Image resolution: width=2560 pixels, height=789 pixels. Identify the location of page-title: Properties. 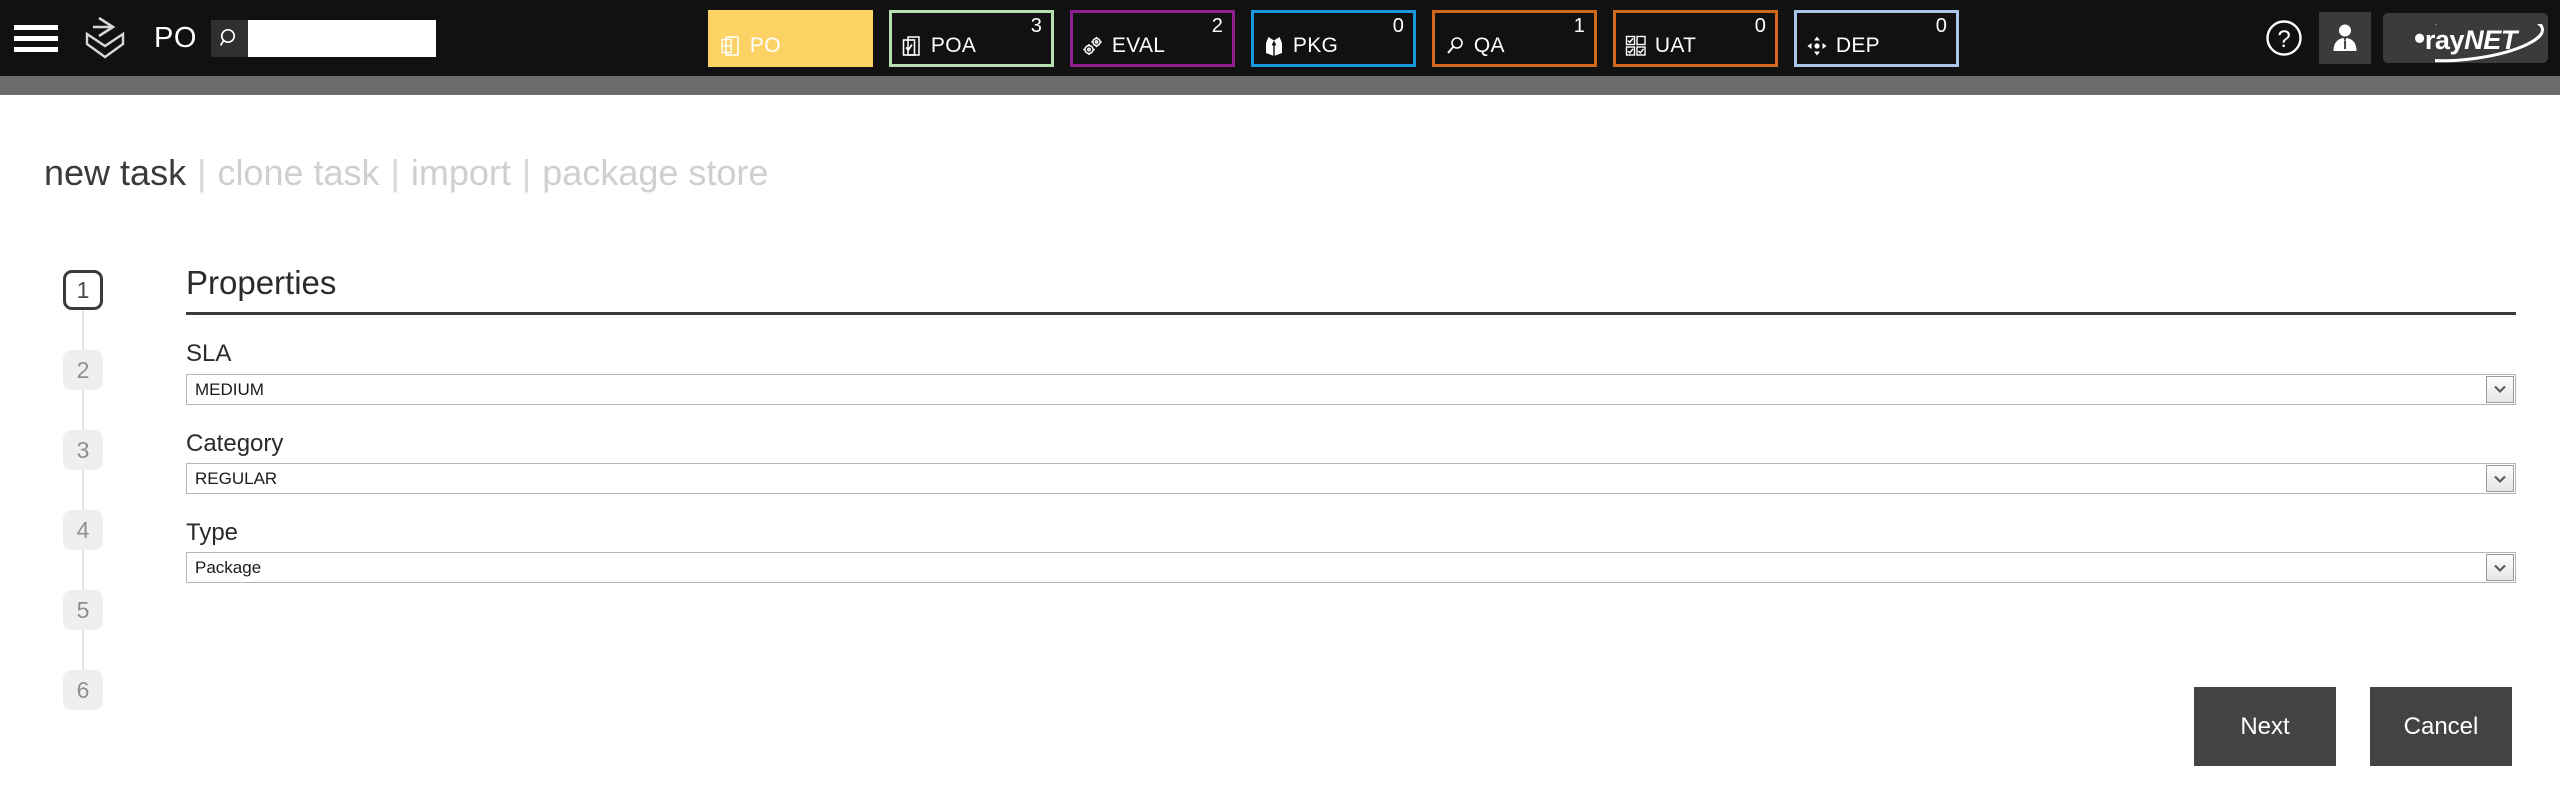
(261, 282).